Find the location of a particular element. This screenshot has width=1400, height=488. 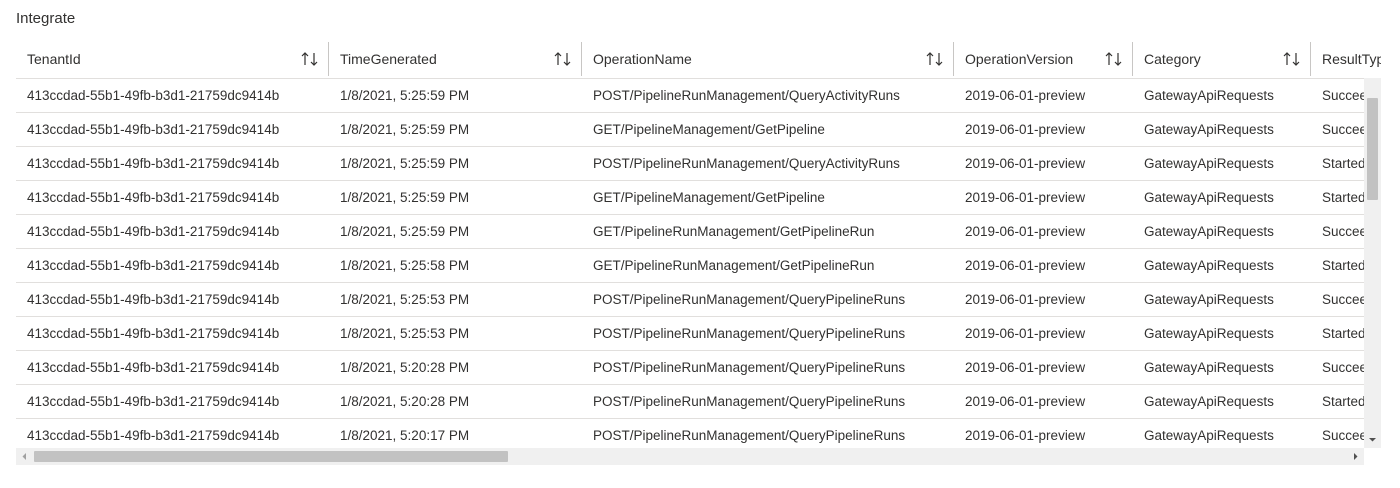

column-header-label: TimeGenerated is located at coordinates (388, 59).